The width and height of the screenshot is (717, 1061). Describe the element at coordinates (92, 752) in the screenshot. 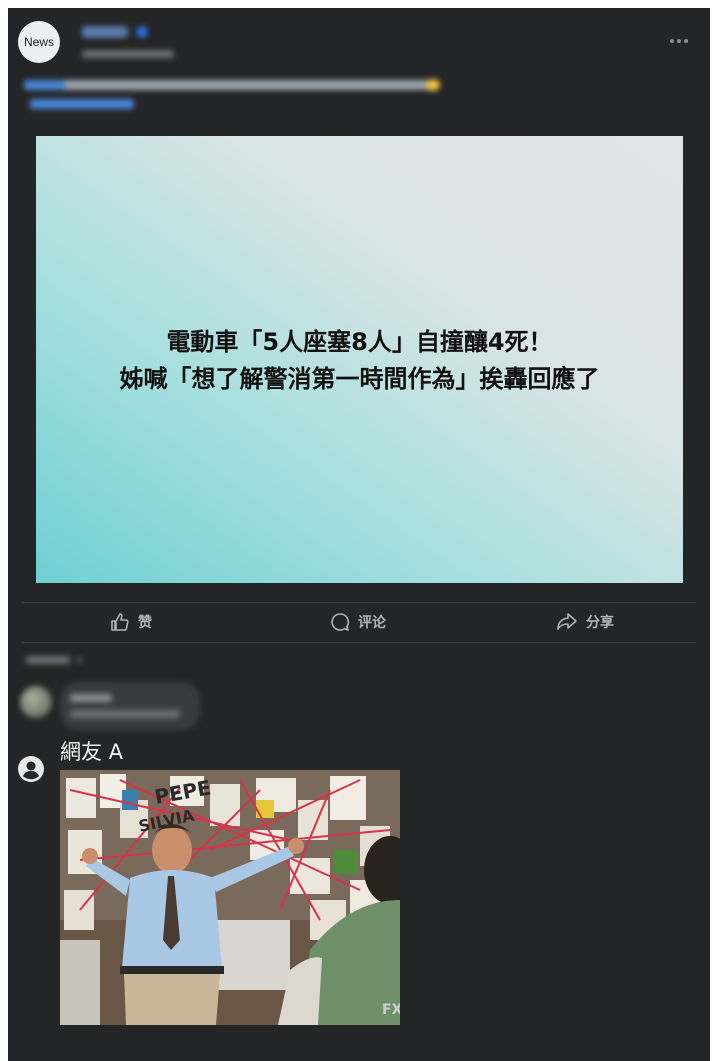

I see `comment-username: 網友 A` at that location.